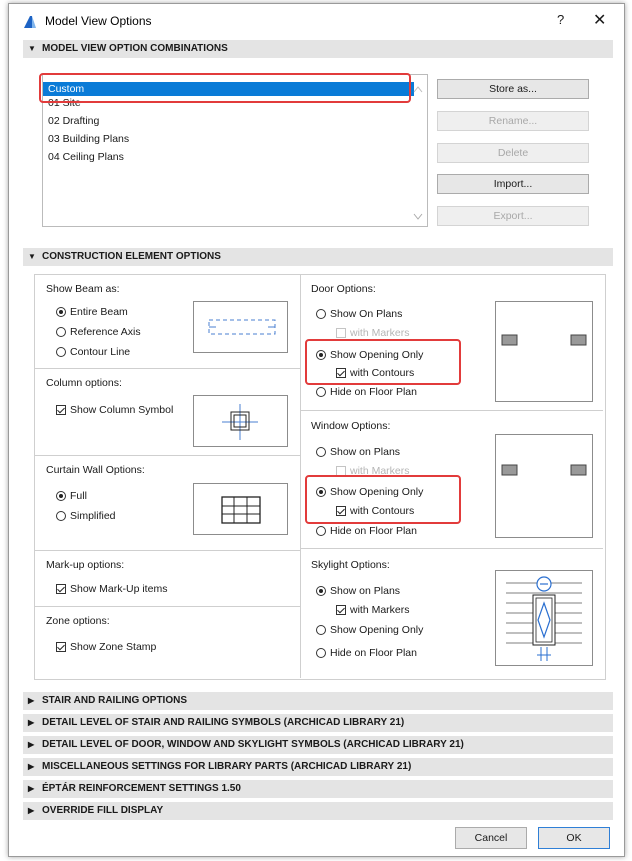  Describe the element at coordinates (318, 811) in the screenshot. I see `section-header-override-fill-display: ▶ OVERRIDE FILL DISPLAY` at that location.